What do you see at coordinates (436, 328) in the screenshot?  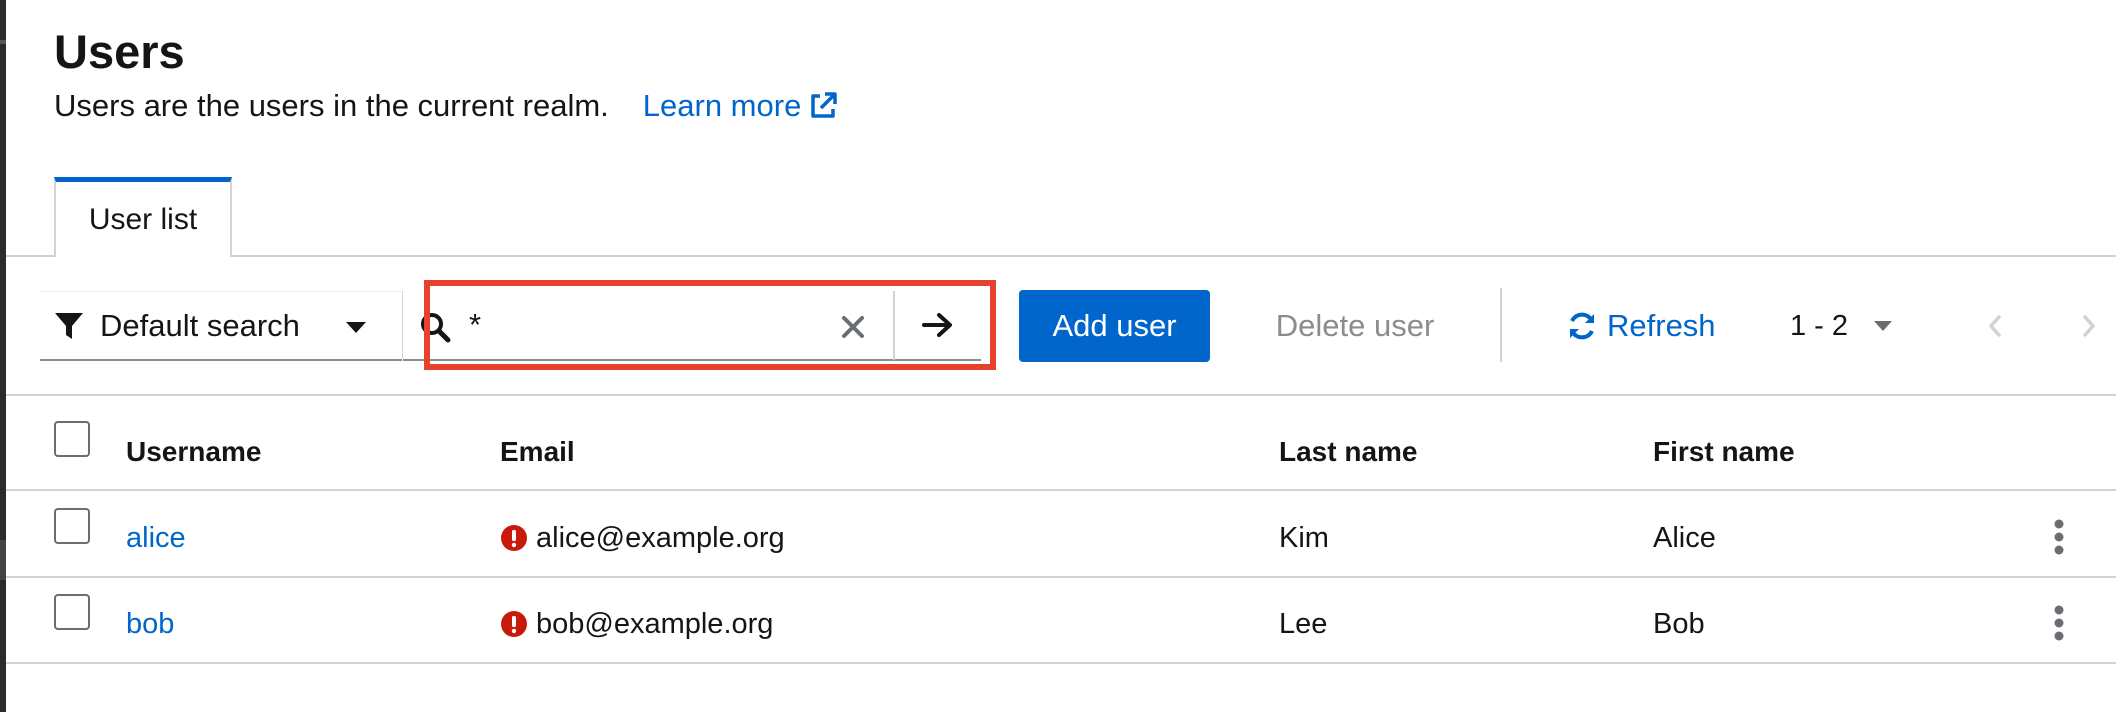 I see `search-icon` at bounding box center [436, 328].